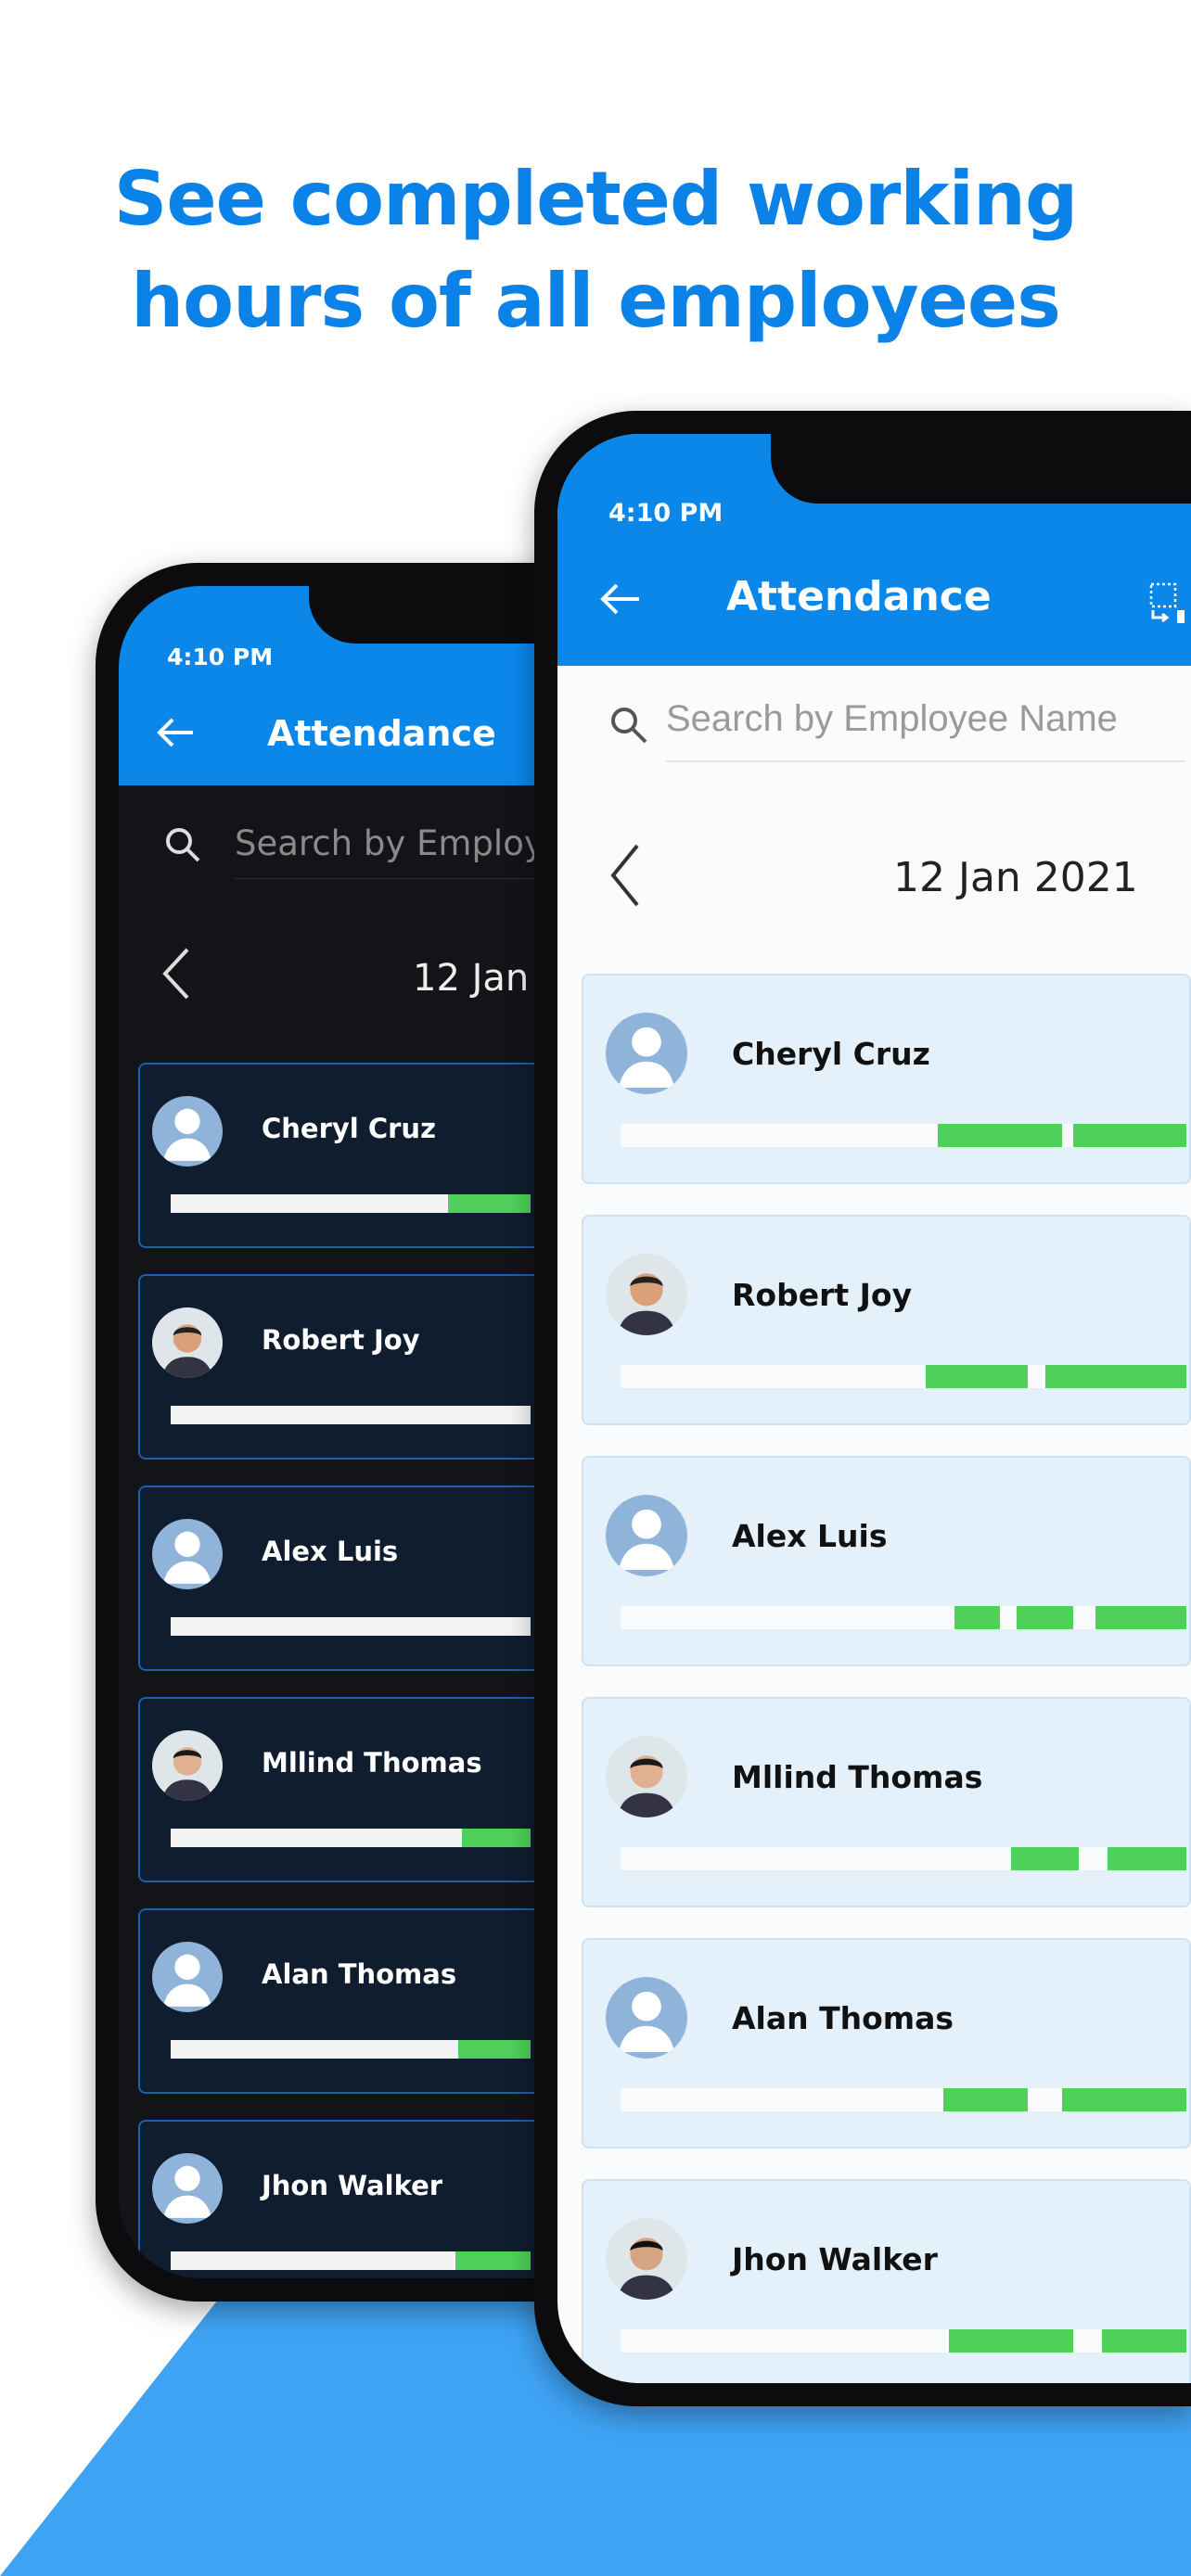 This screenshot has height=2576, width=1191. I want to click on employee-card: Alan Thomas, so click(886, 2044).